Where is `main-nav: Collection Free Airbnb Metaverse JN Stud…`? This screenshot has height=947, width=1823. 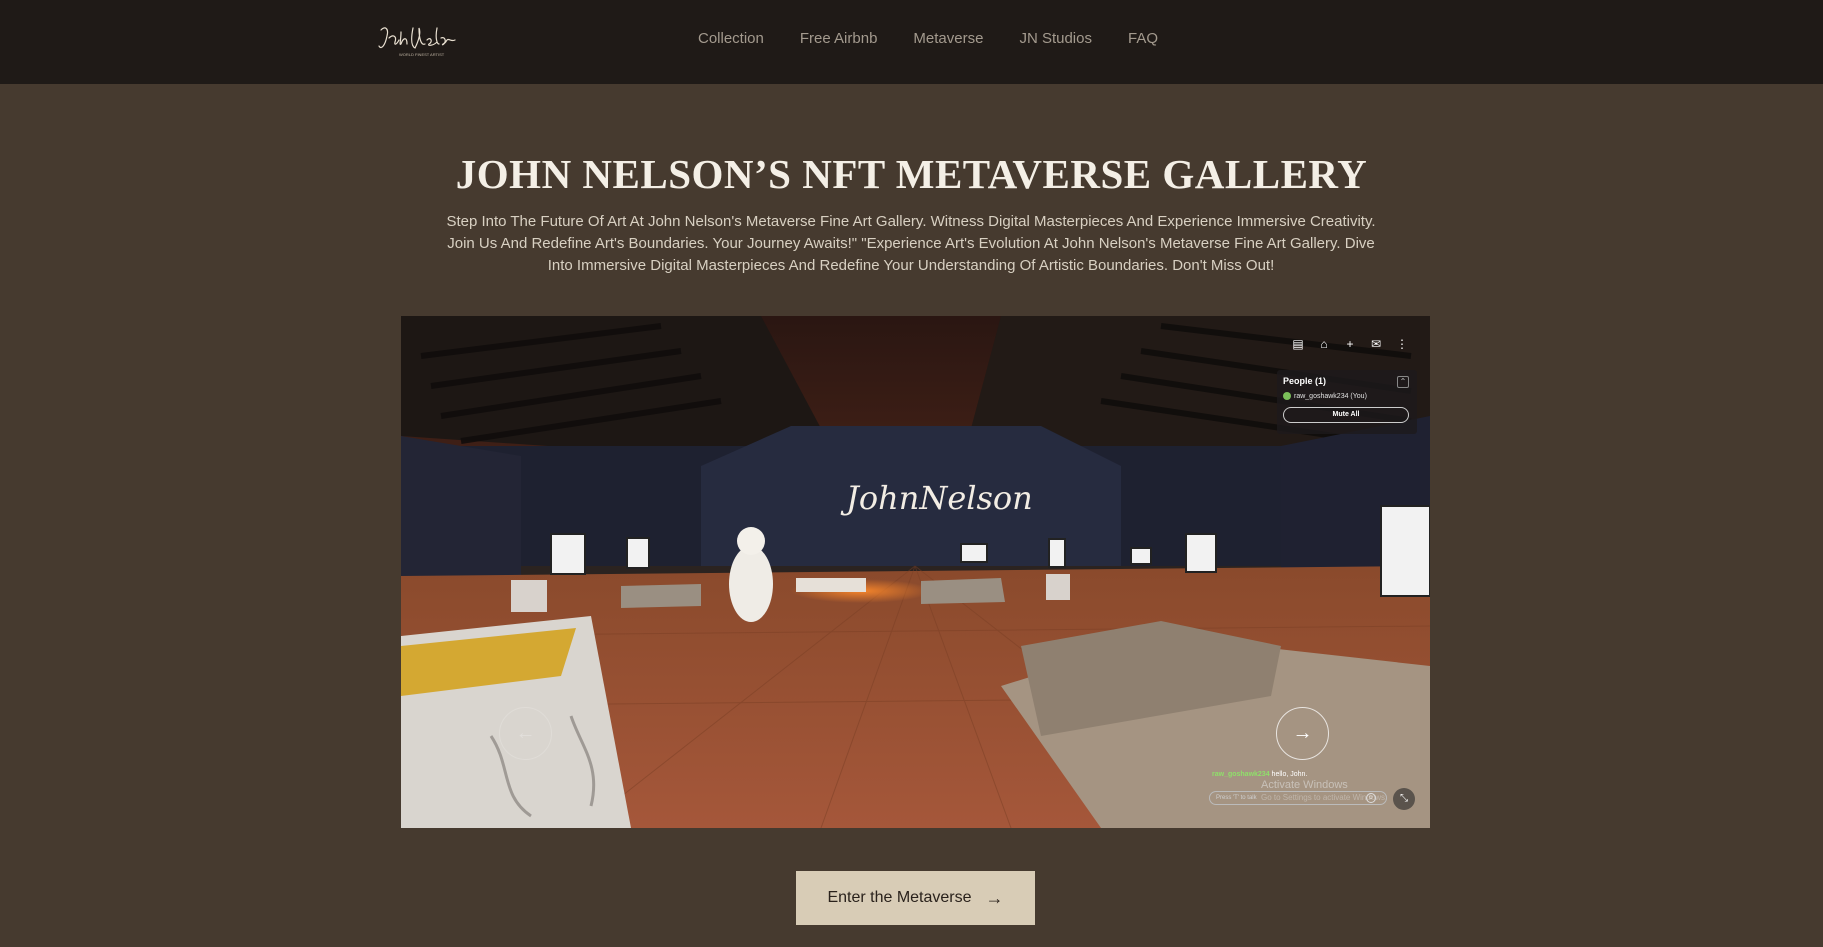 main-nav: Collection Free Airbnb Metaverse JN Stud… is located at coordinates (928, 38).